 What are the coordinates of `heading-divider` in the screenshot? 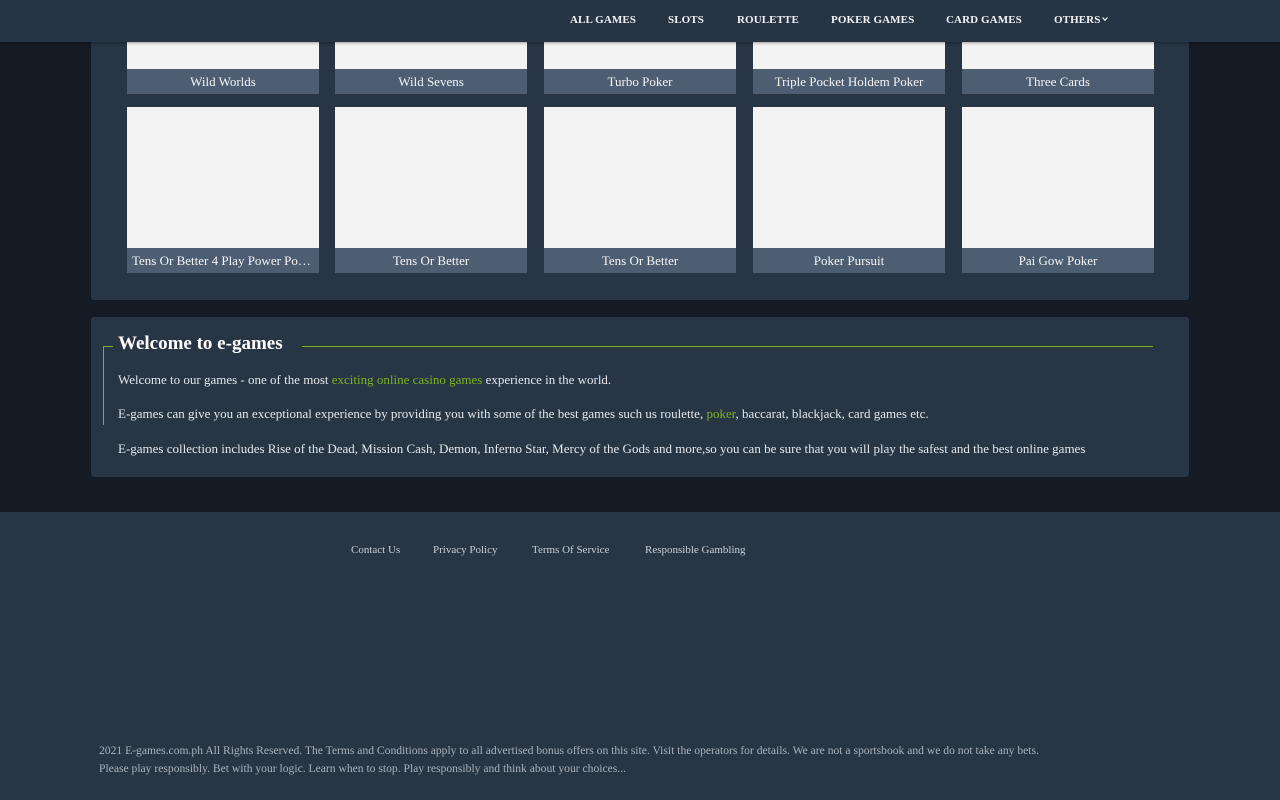 It's located at (727, 346).